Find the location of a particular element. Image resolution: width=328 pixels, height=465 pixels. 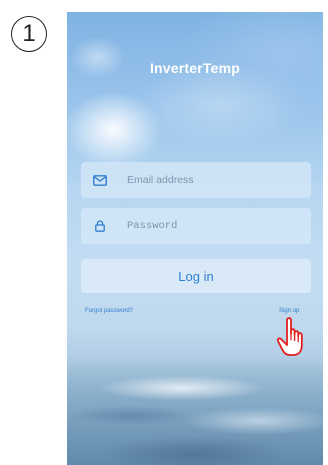

sign-up-link: Sign up is located at coordinates (289, 311).